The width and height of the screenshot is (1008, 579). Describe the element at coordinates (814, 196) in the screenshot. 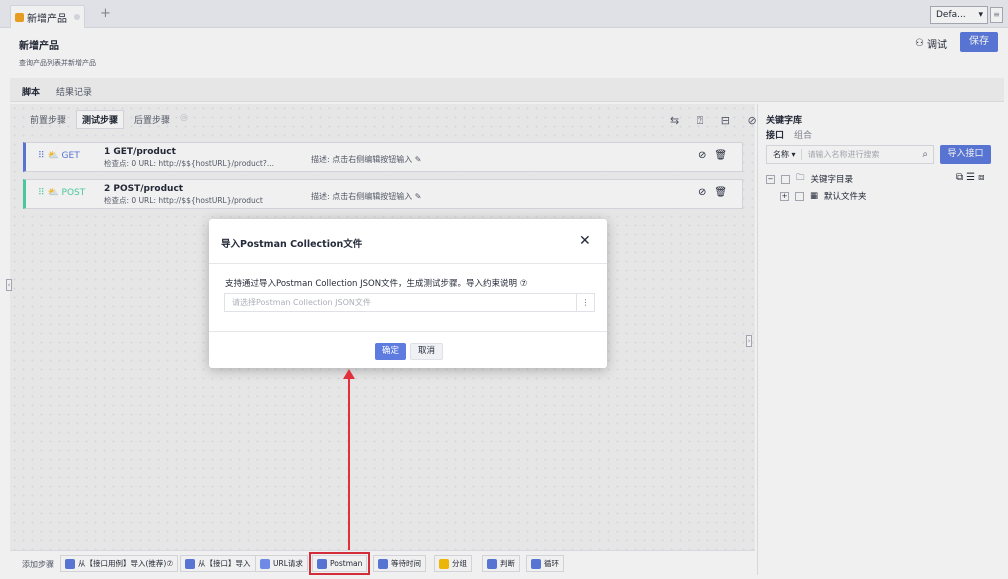

I see `folder-icon: ▦` at that location.